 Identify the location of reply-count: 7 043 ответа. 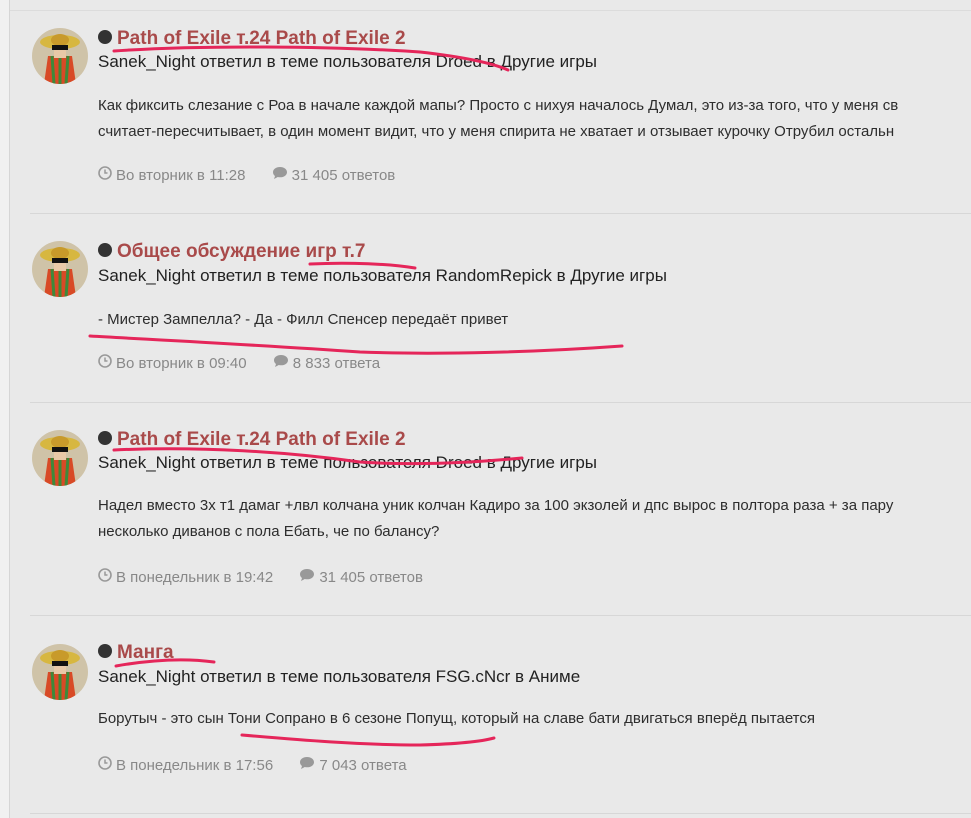
(362, 765).